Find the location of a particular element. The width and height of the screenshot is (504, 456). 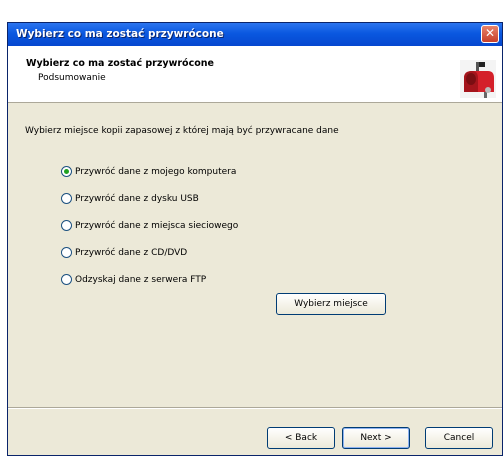

radio-label: Przywróć dane z miejsca sieciowego is located at coordinates (157, 225).